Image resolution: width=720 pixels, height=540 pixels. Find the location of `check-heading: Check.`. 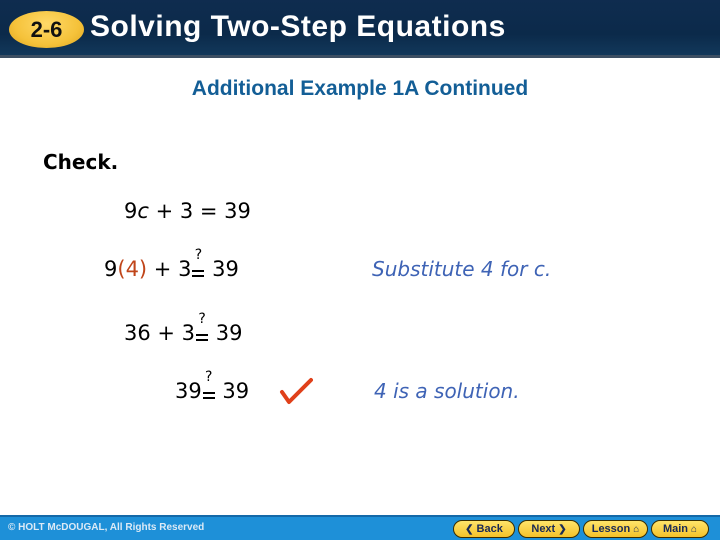

check-heading: Check. is located at coordinates (81, 162).